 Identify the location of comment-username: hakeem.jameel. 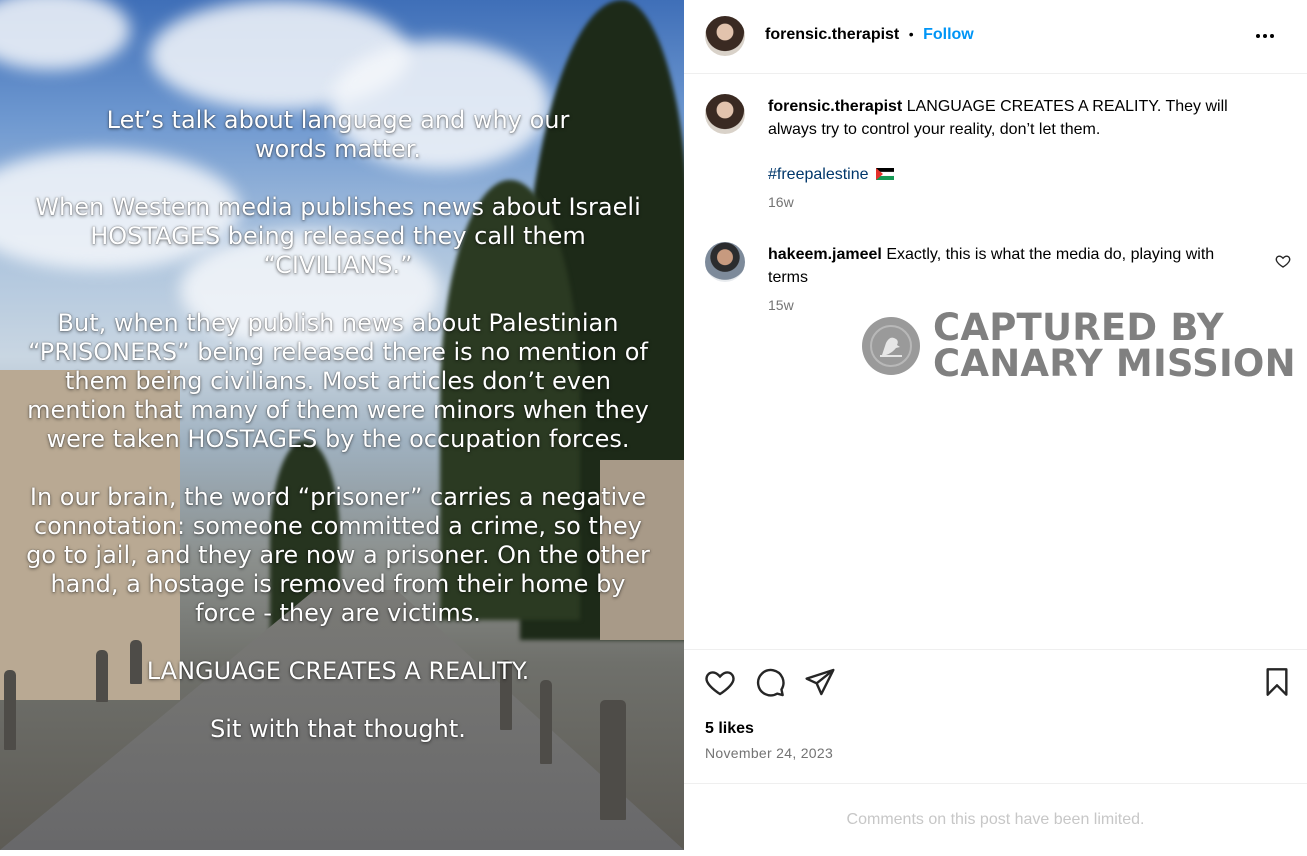
(825, 254).